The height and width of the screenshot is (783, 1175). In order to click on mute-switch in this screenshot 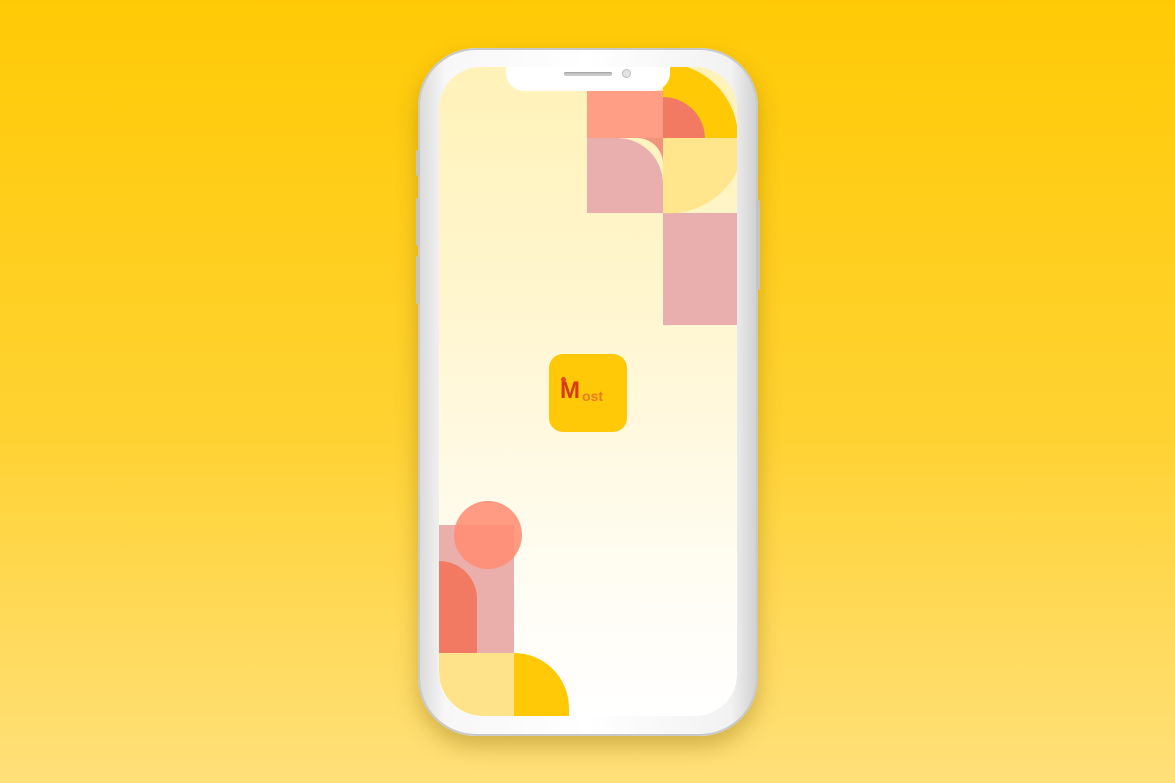, I will do `click(418, 163)`.